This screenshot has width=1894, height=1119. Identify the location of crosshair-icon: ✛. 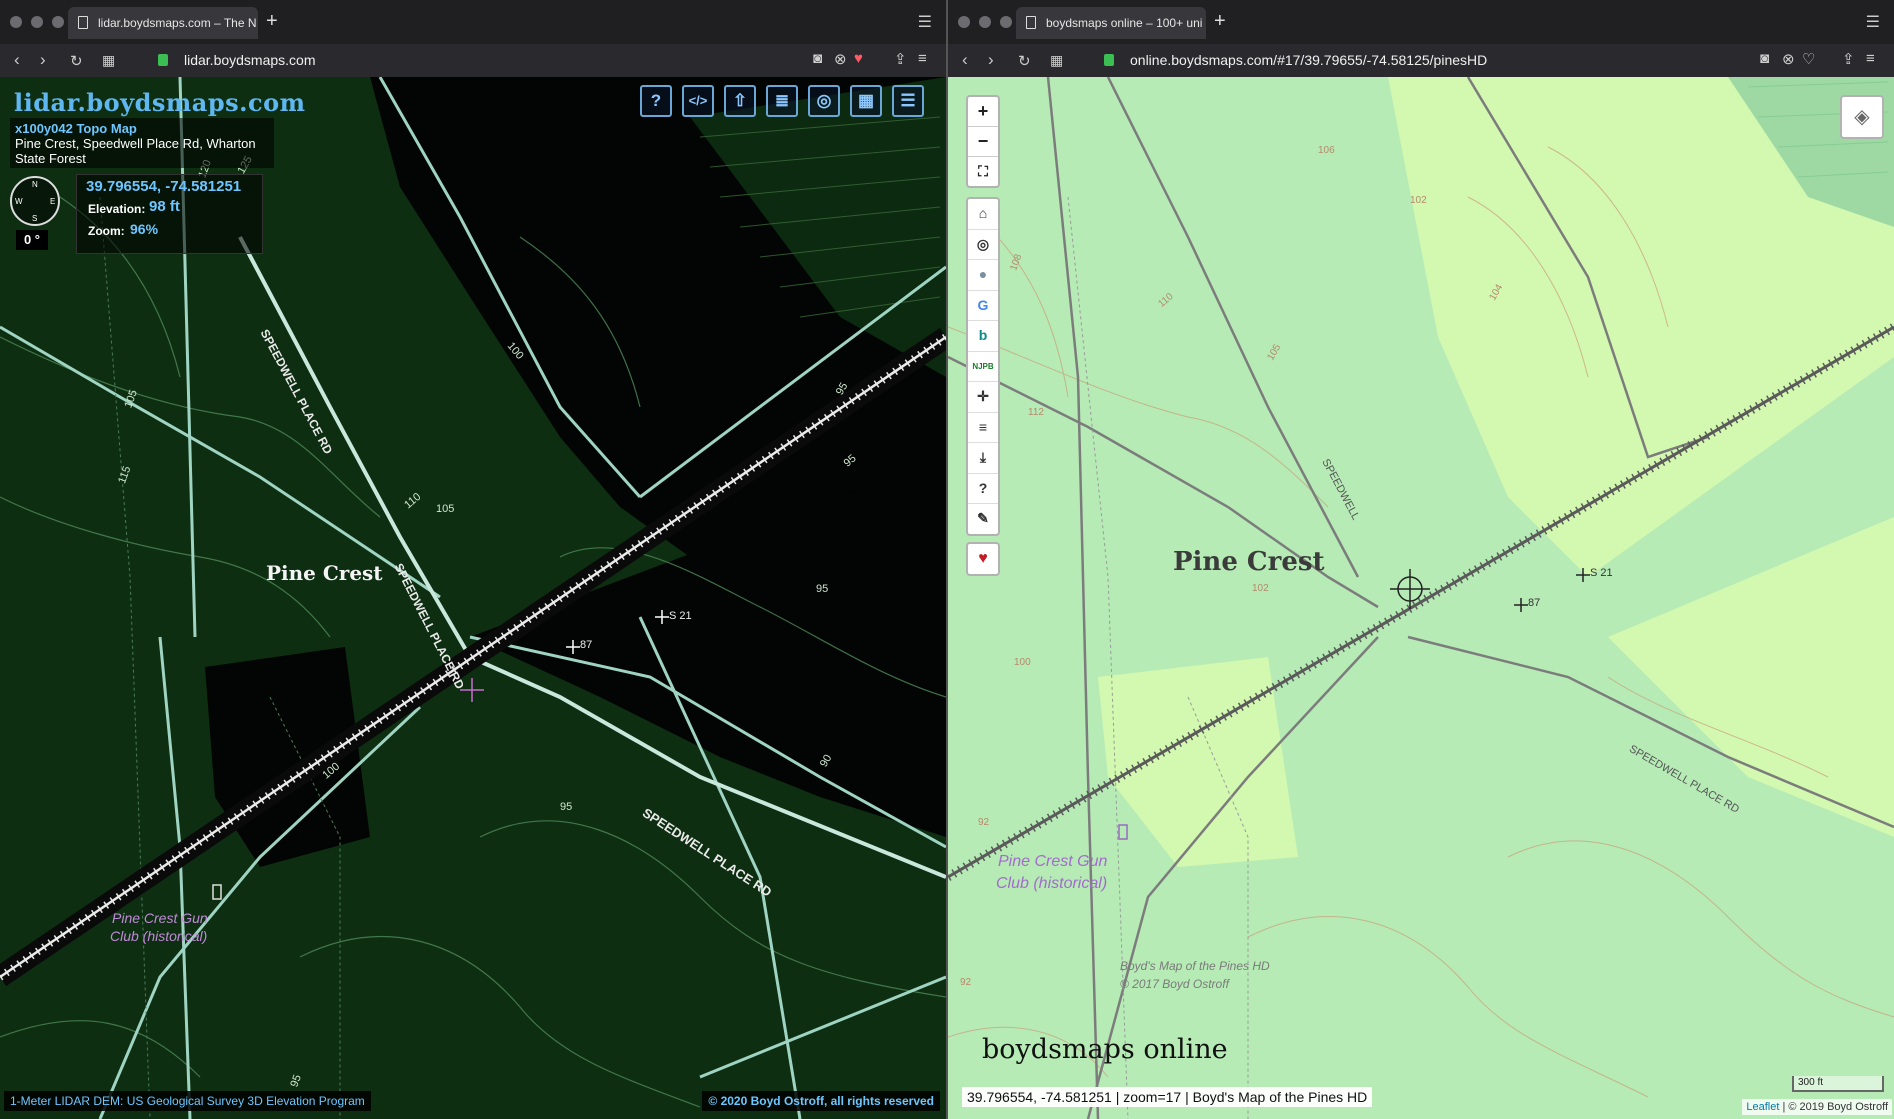
(983, 397).